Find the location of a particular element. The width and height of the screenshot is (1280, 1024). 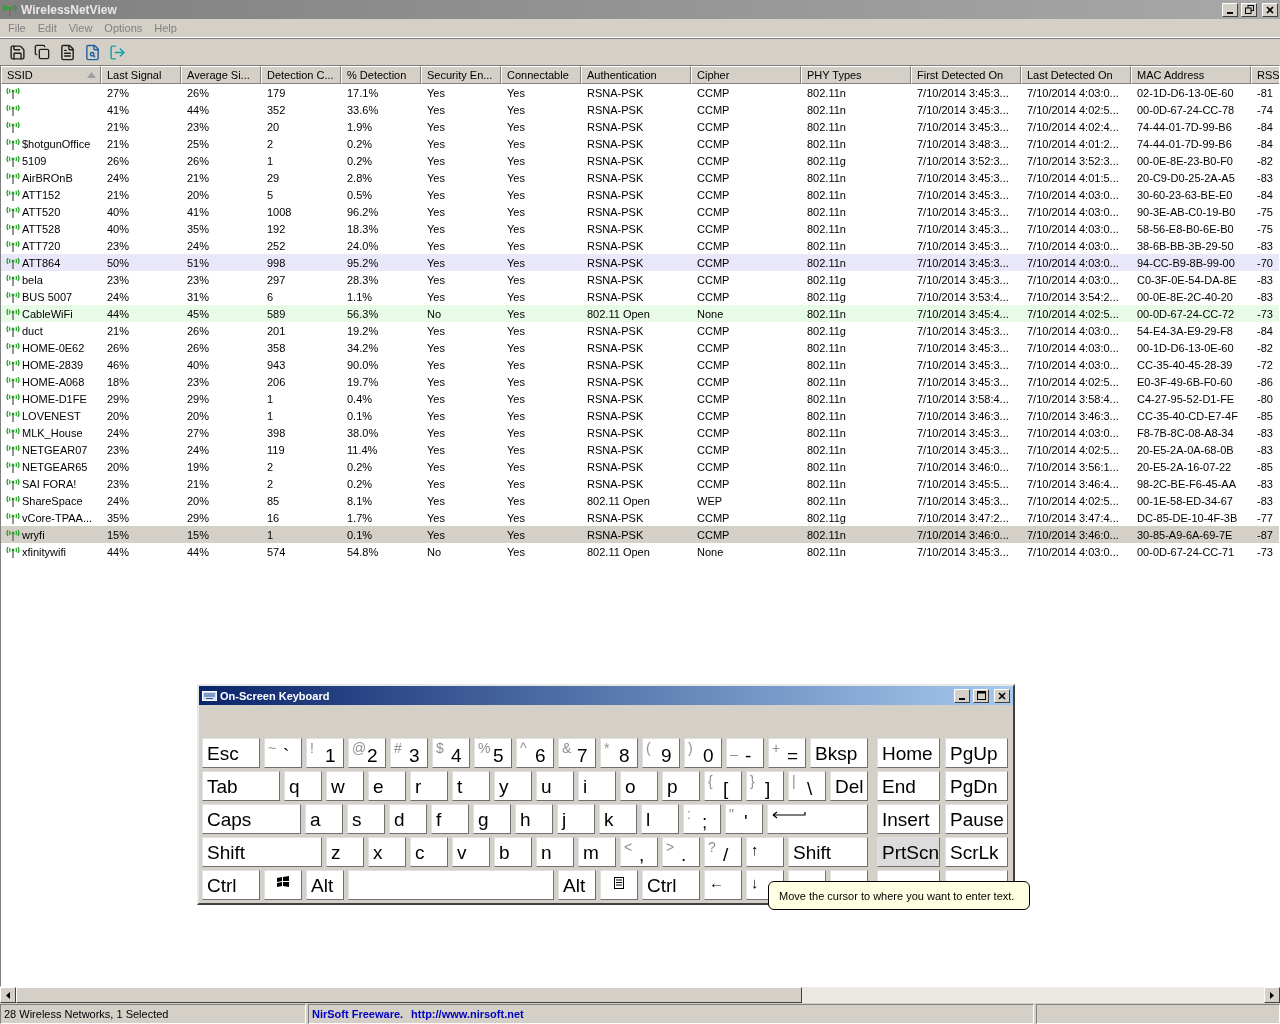

table-cell-text: 1 is located at coordinates (270, 415).